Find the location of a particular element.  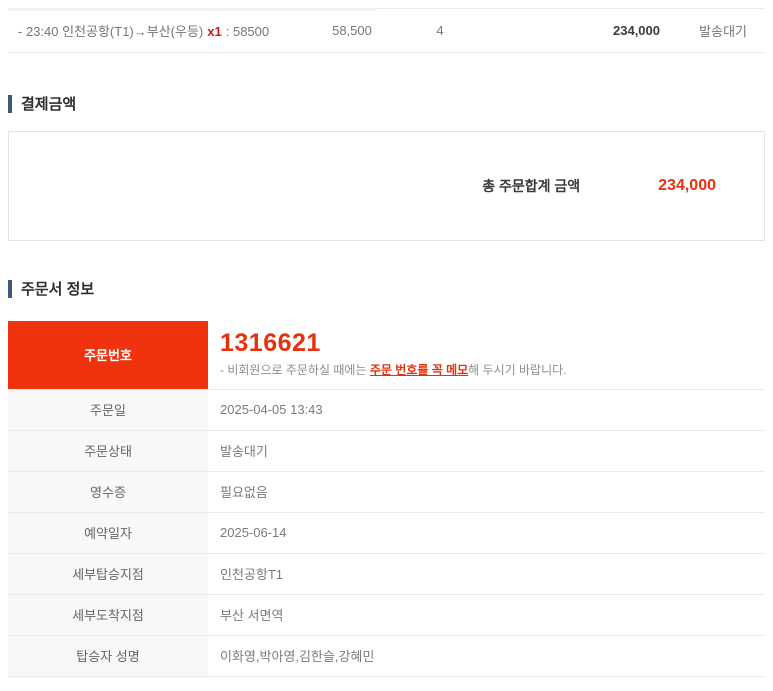

cropped-row-remnant is located at coordinates (192, 9).